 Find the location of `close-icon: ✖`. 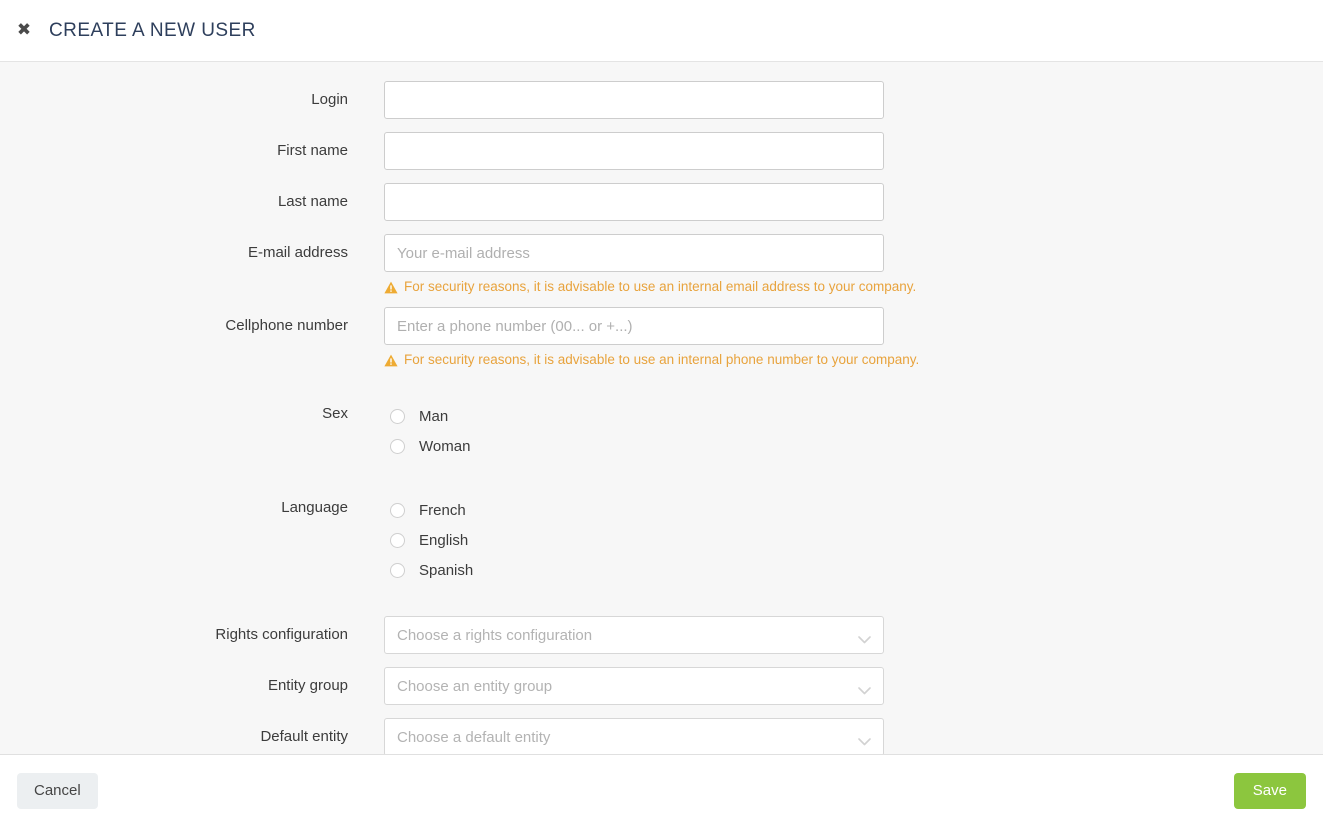

close-icon: ✖ is located at coordinates (24, 31).